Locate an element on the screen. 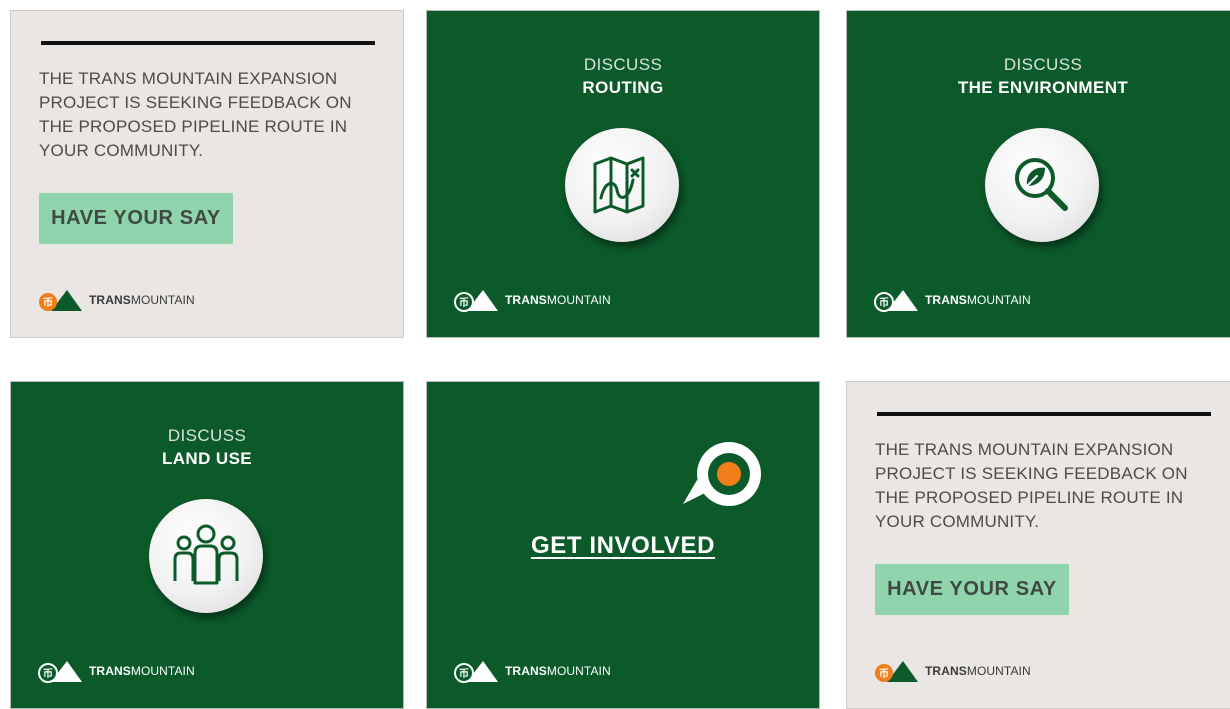  routing-card: DISCUSS ROUTING 币 TRANSMOUNTAIN is located at coordinates (623, 174).